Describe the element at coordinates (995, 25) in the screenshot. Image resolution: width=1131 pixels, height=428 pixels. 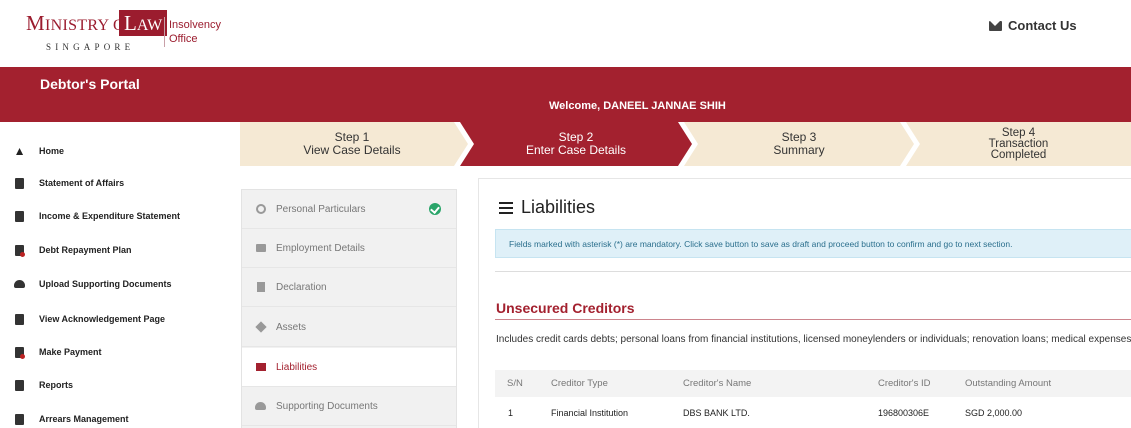
I see `envelope-icon` at that location.